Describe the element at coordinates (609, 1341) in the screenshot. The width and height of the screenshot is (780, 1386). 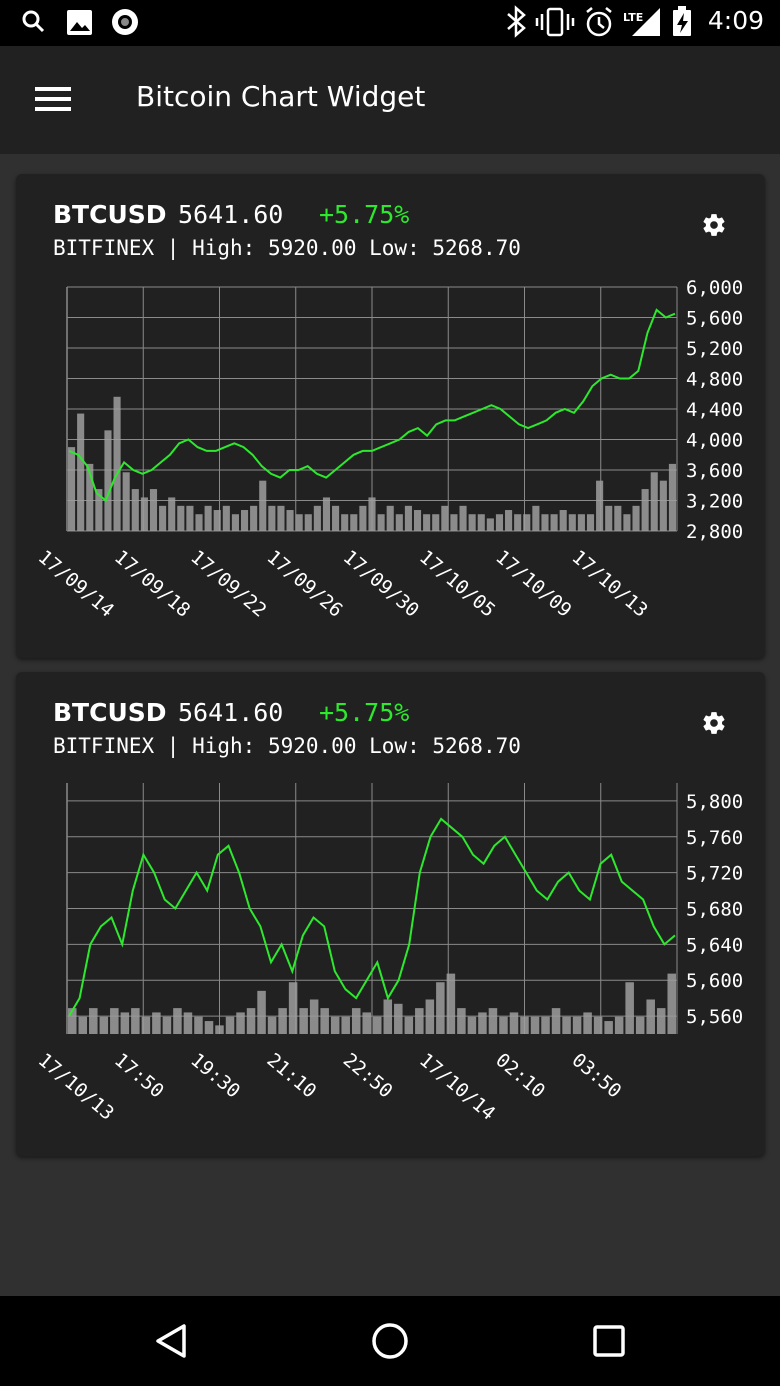
I see `recents-icon` at that location.